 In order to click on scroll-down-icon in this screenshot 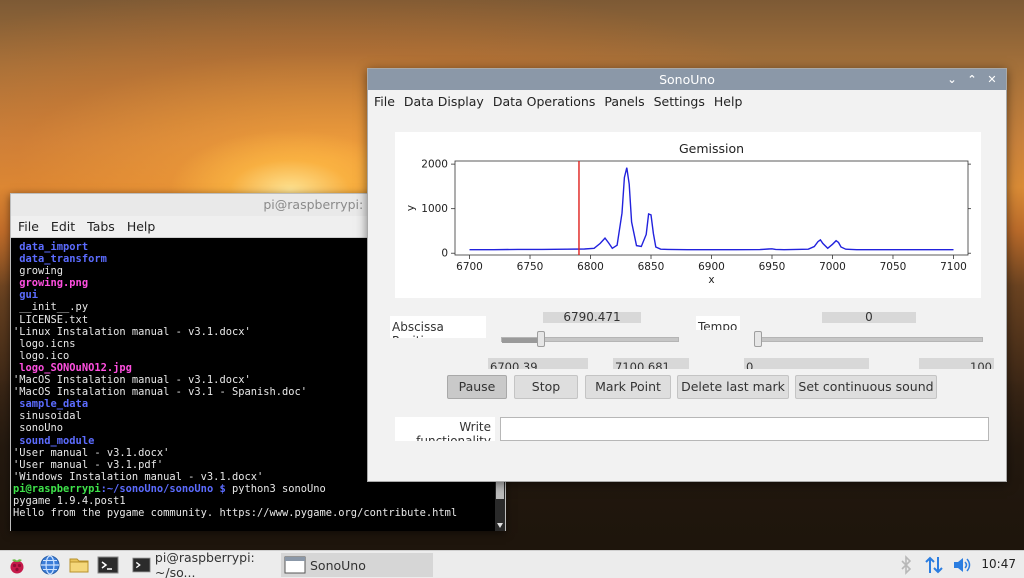, I will do `click(500, 525)`.